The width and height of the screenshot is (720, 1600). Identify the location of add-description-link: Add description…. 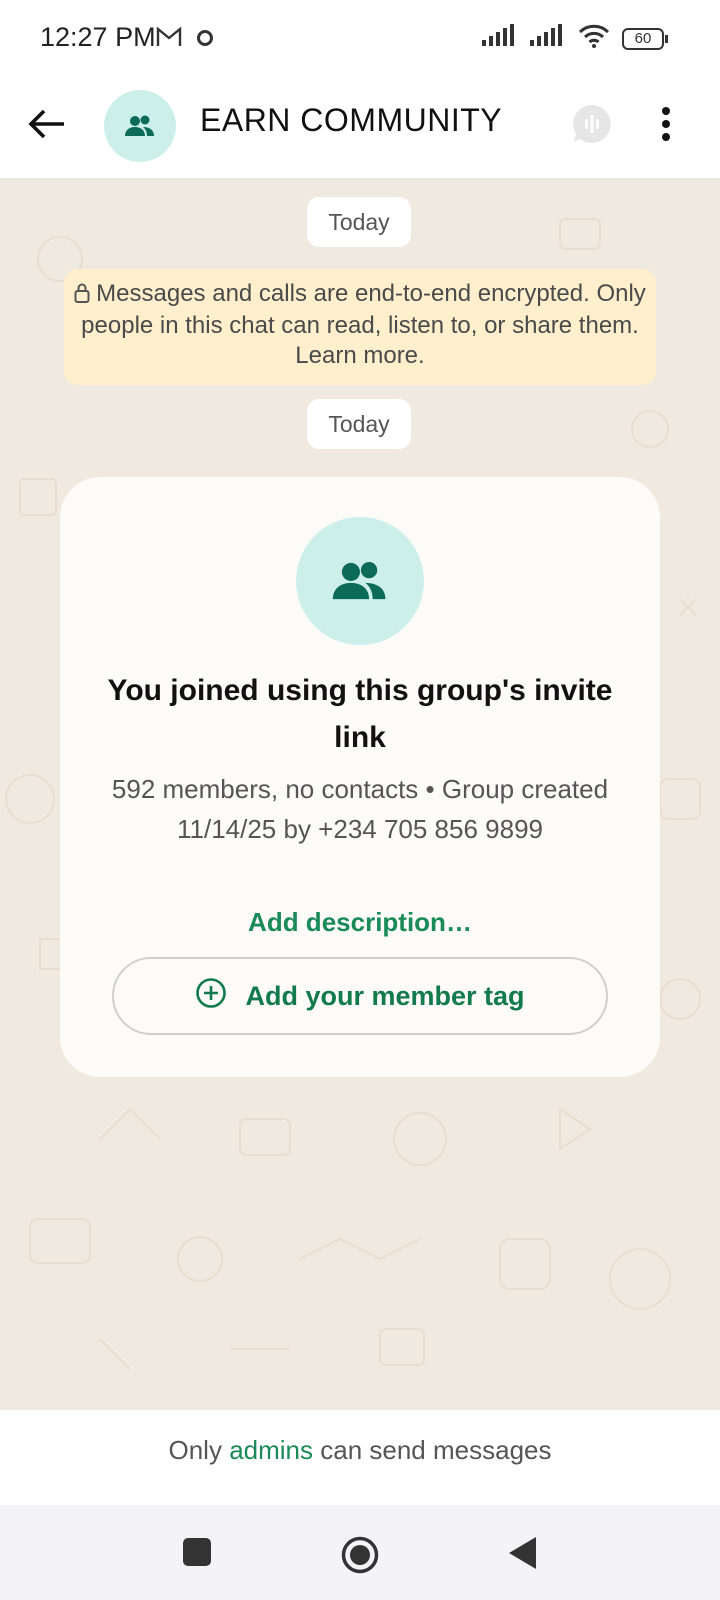
(360, 922).